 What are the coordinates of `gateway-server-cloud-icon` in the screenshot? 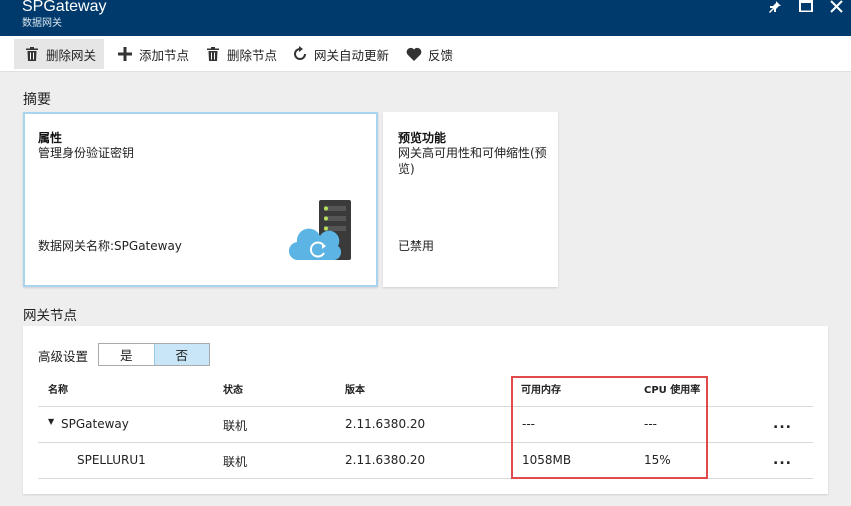 It's located at (323, 232).